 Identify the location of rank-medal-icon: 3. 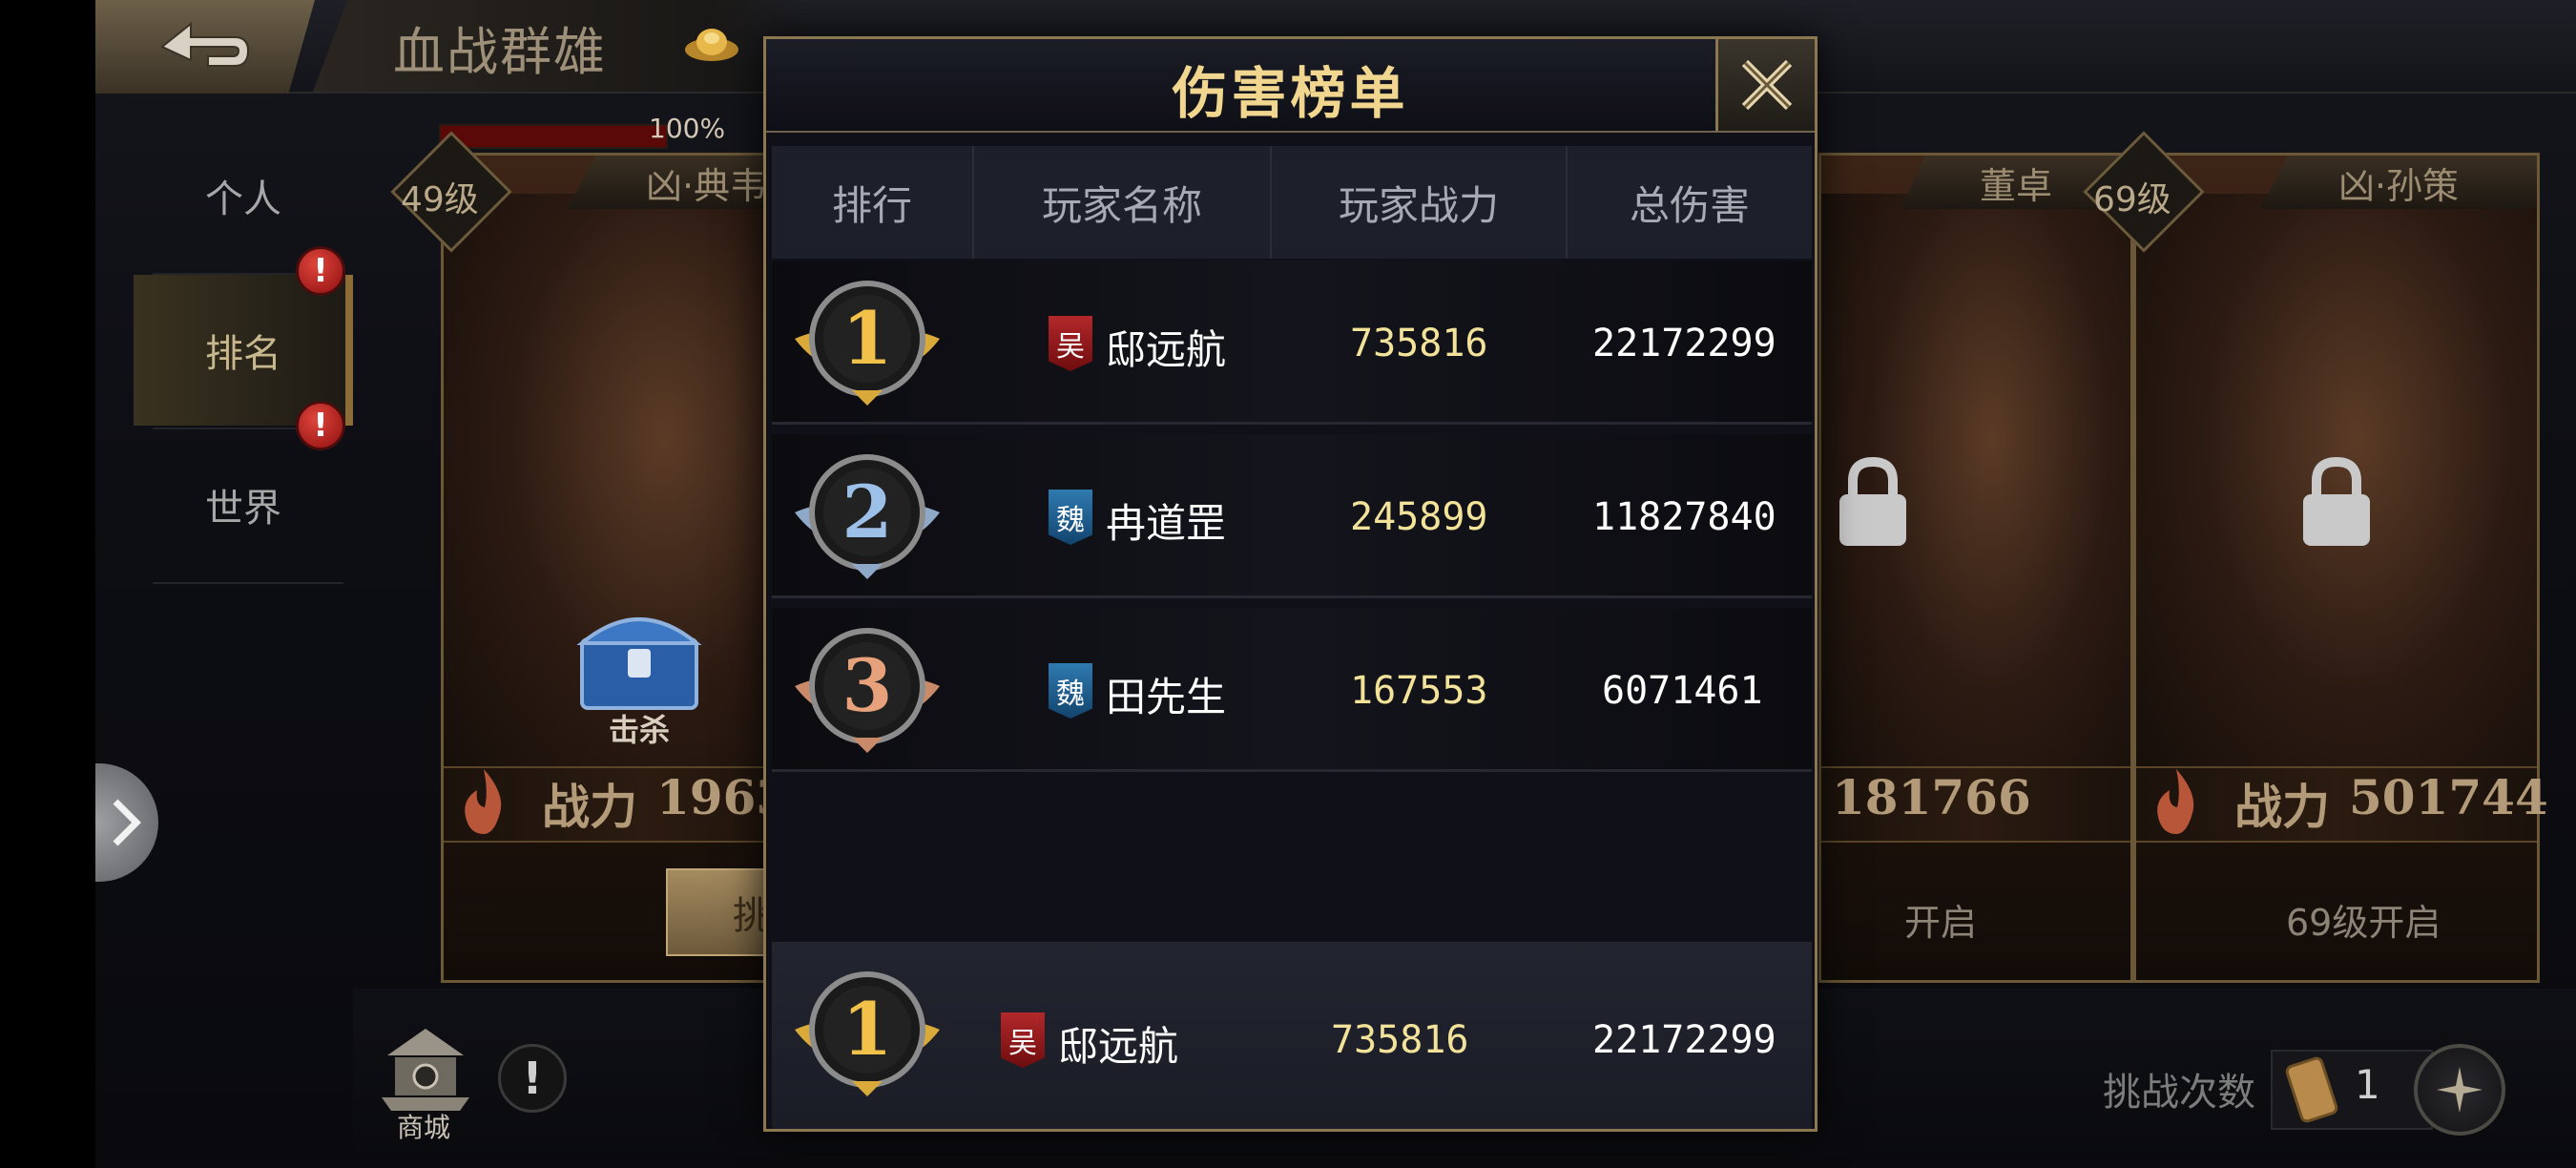
(867, 690).